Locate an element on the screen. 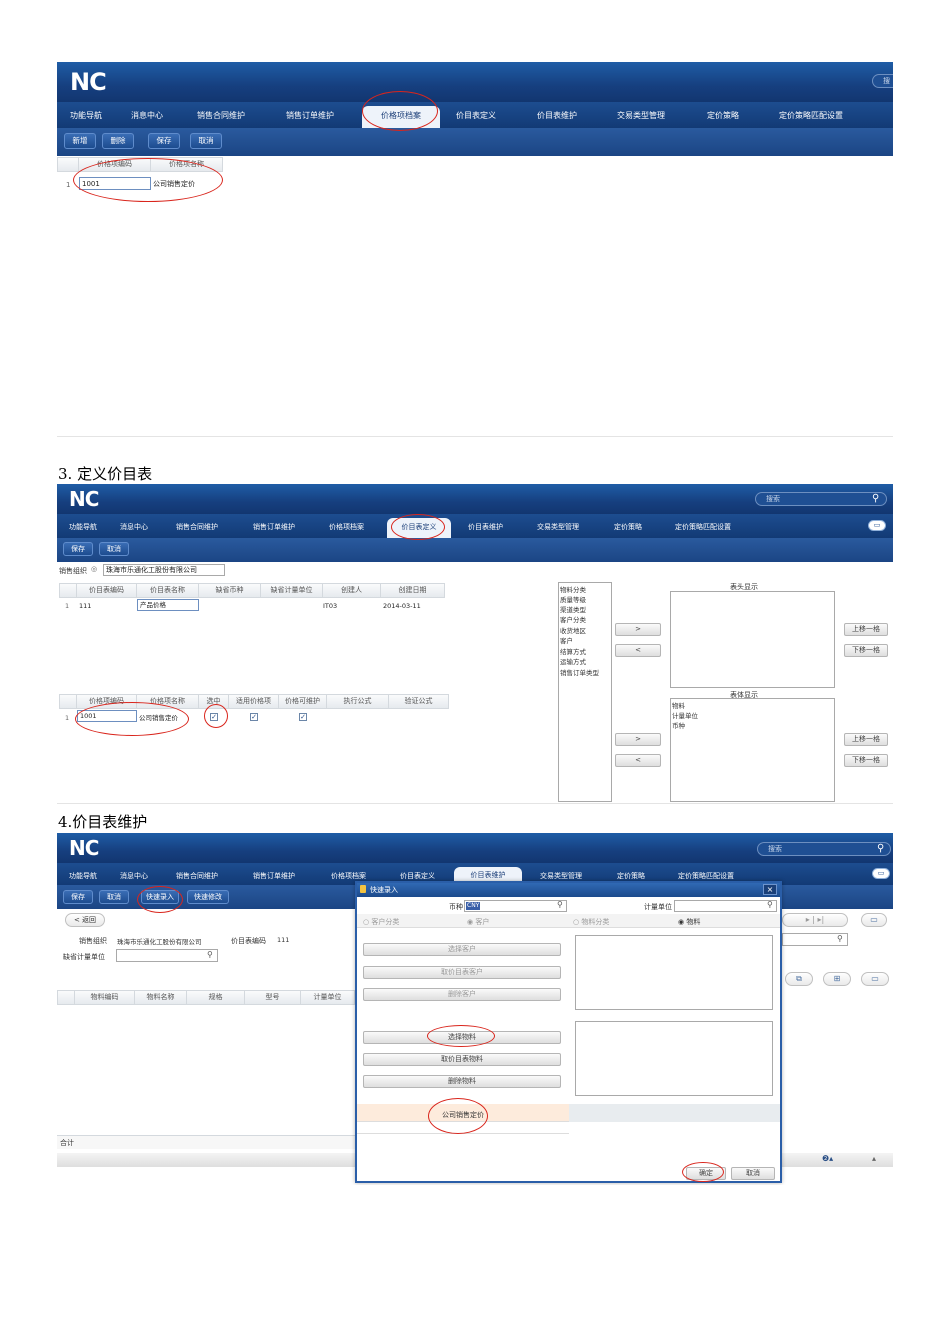  move-up-button-header: 上移一格 is located at coordinates (866, 629).